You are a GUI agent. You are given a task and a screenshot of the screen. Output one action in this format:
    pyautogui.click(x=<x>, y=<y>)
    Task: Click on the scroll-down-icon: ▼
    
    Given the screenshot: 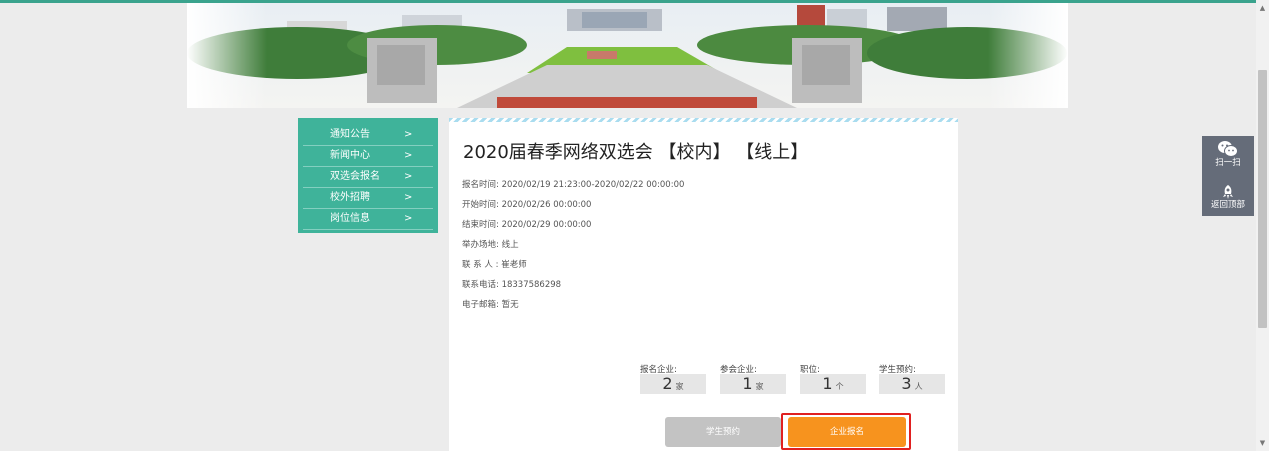 What is the action you would take?
    pyautogui.click(x=1262, y=443)
    